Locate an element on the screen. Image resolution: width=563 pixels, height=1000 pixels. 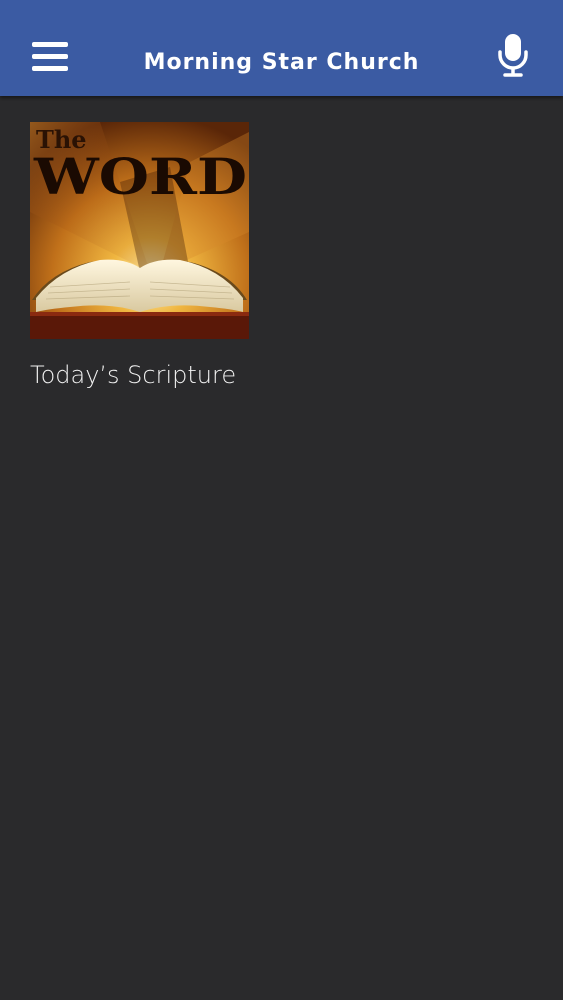
todays-scripture-tile: The WORD Today’s Scripture is located at coordinates (139, 255).